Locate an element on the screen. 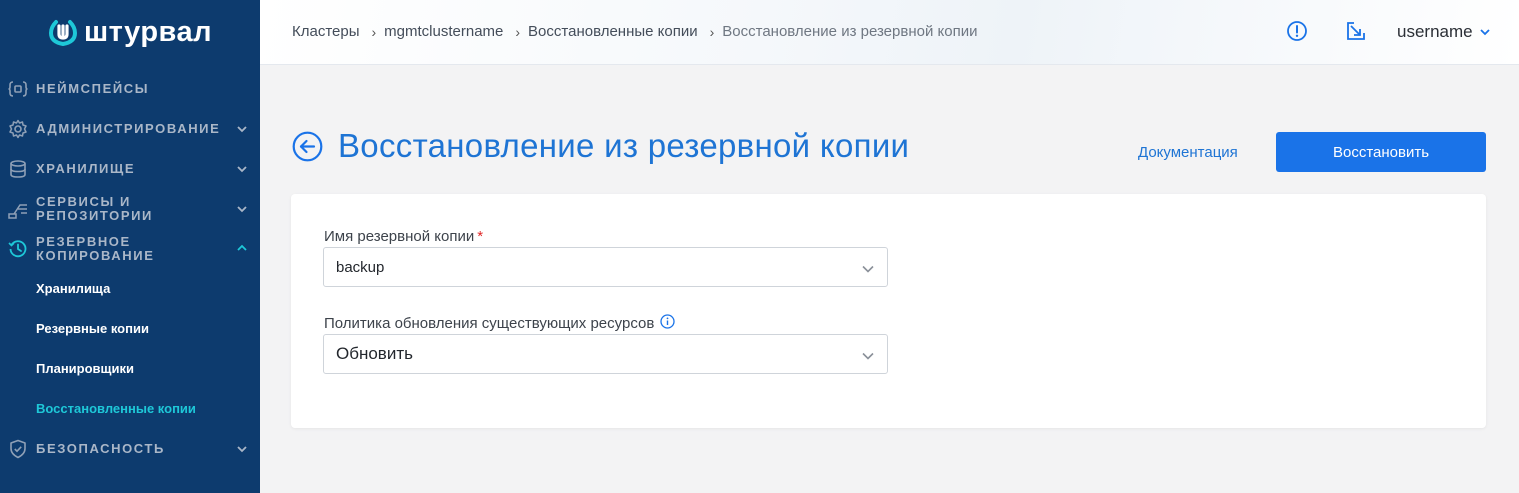  sidebar-item-storage: Хранилище is located at coordinates (130, 169).